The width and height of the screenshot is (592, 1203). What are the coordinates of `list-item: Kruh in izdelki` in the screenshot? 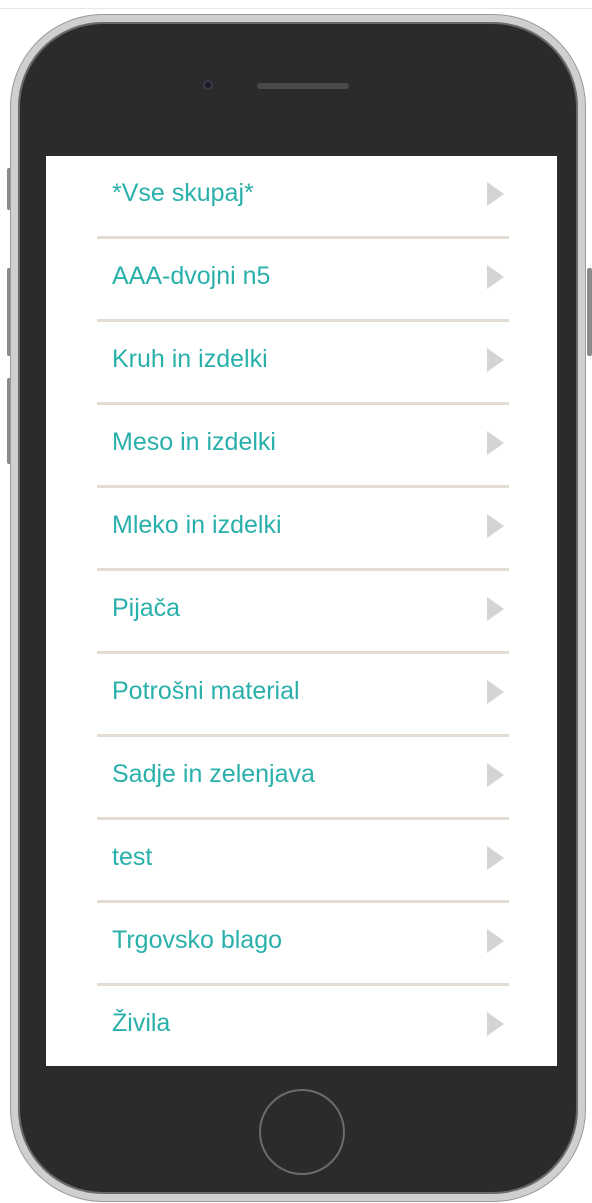 It's located at (303, 363).